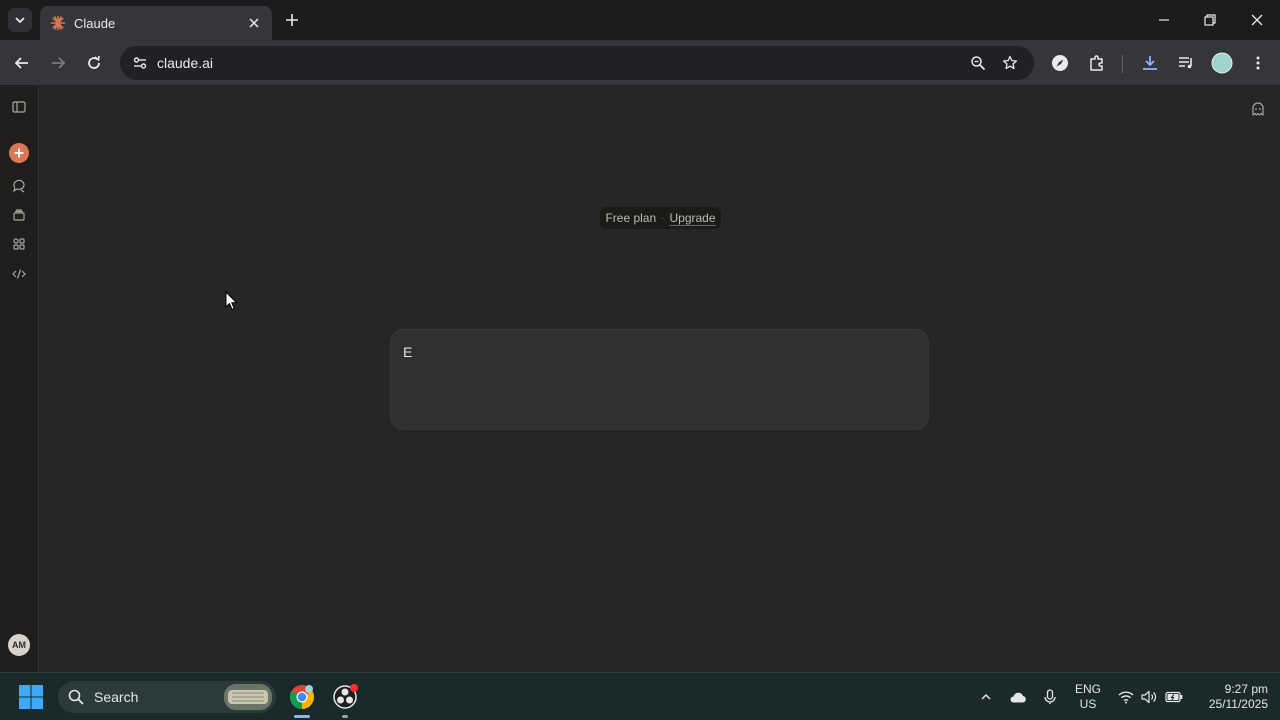 The image size is (1280, 720). Describe the element at coordinates (660, 218) in the screenshot. I see `plan-badge: Free plan · Upgrade` at that location.